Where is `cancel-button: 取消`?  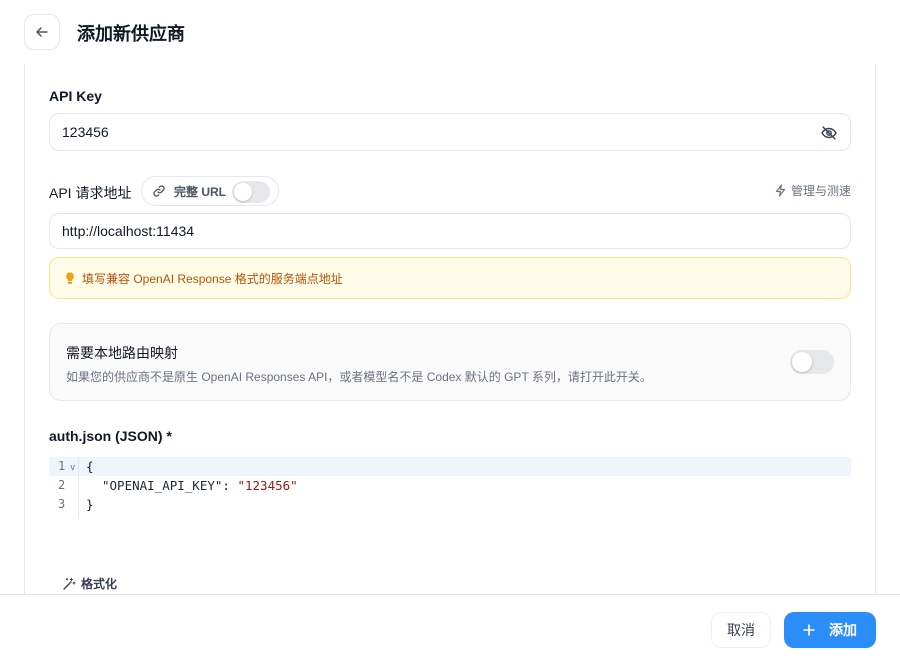 cancel-button: 取消 is located at coordinates (741, 630).